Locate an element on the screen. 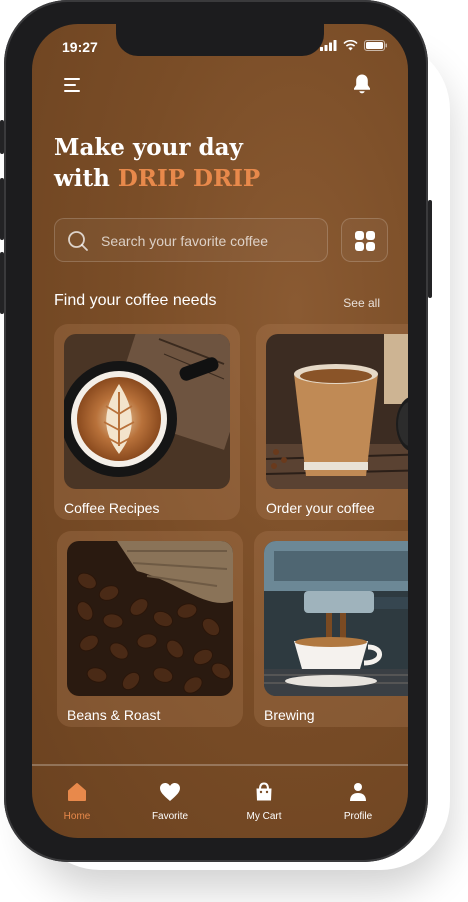 Image resolution: width=468 pixels, height=902 pixels. category-label: Coffee Recipes is located at coordinates (112, 508).